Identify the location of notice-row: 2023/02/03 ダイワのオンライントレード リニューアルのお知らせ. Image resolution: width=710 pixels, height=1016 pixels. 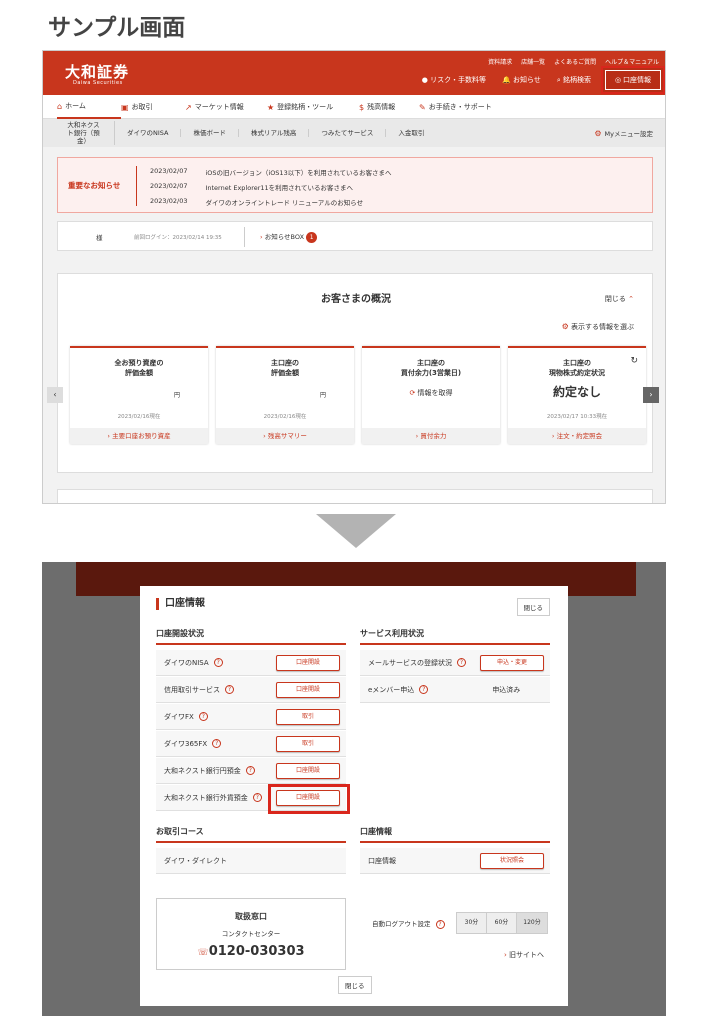
(256, 202).